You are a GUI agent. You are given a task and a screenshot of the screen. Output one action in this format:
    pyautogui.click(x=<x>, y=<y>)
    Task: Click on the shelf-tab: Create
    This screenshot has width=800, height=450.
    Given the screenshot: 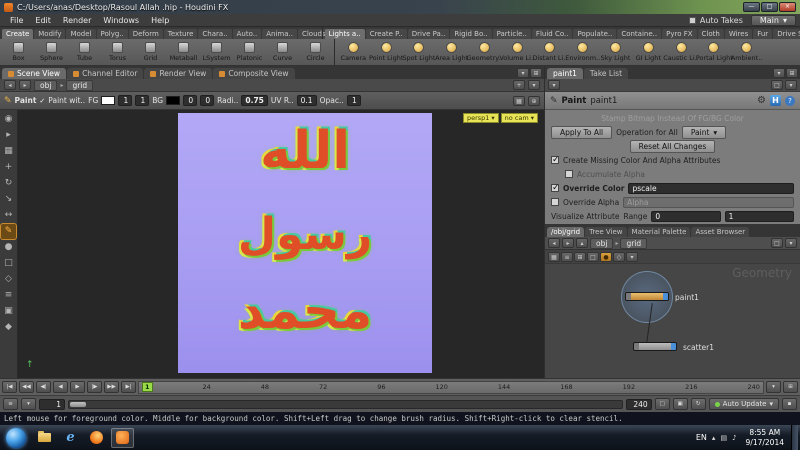 What is the action you would take?
    pyautogui.click(x=18, y=34)
    